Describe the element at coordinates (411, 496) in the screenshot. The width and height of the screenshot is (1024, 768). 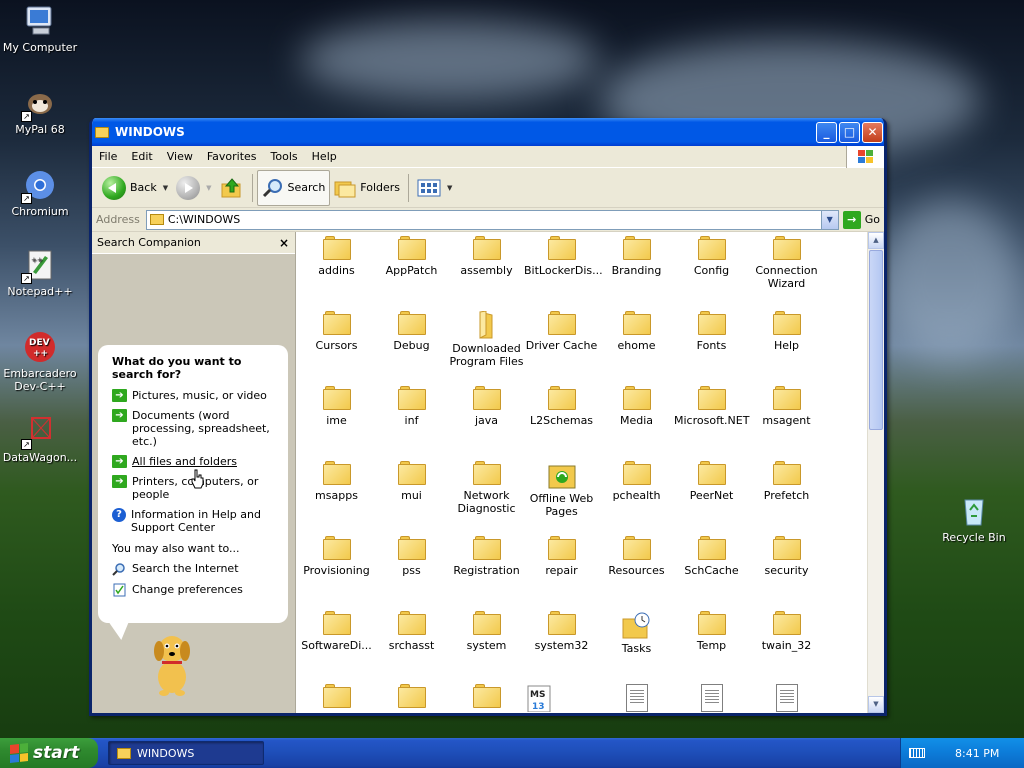
I see `list-item: mui` at that location.